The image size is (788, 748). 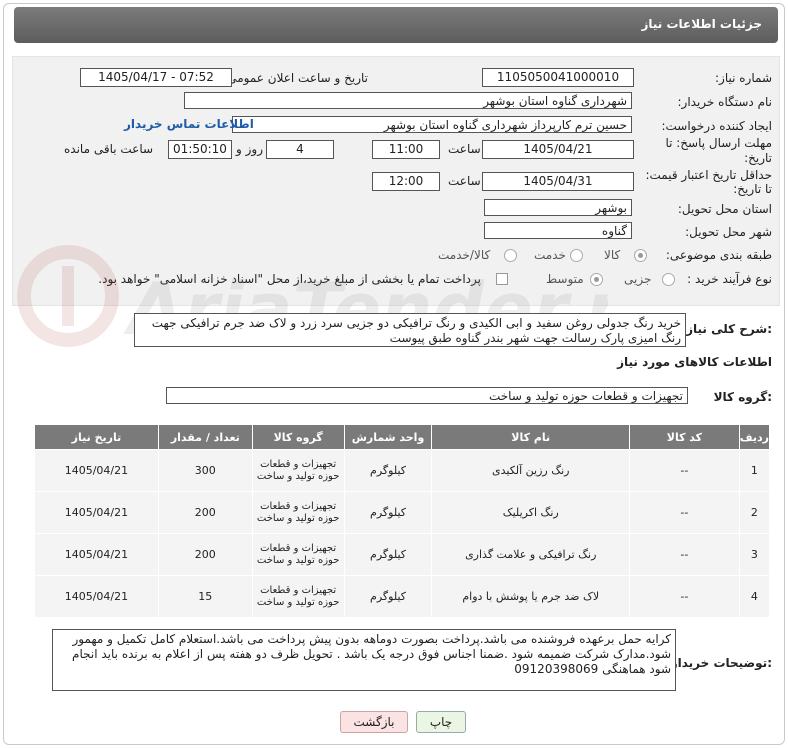 What do you see at coordinates (300, 149) in the screenshot?
I see `days-field: 4` at bounding box center [300, 149].